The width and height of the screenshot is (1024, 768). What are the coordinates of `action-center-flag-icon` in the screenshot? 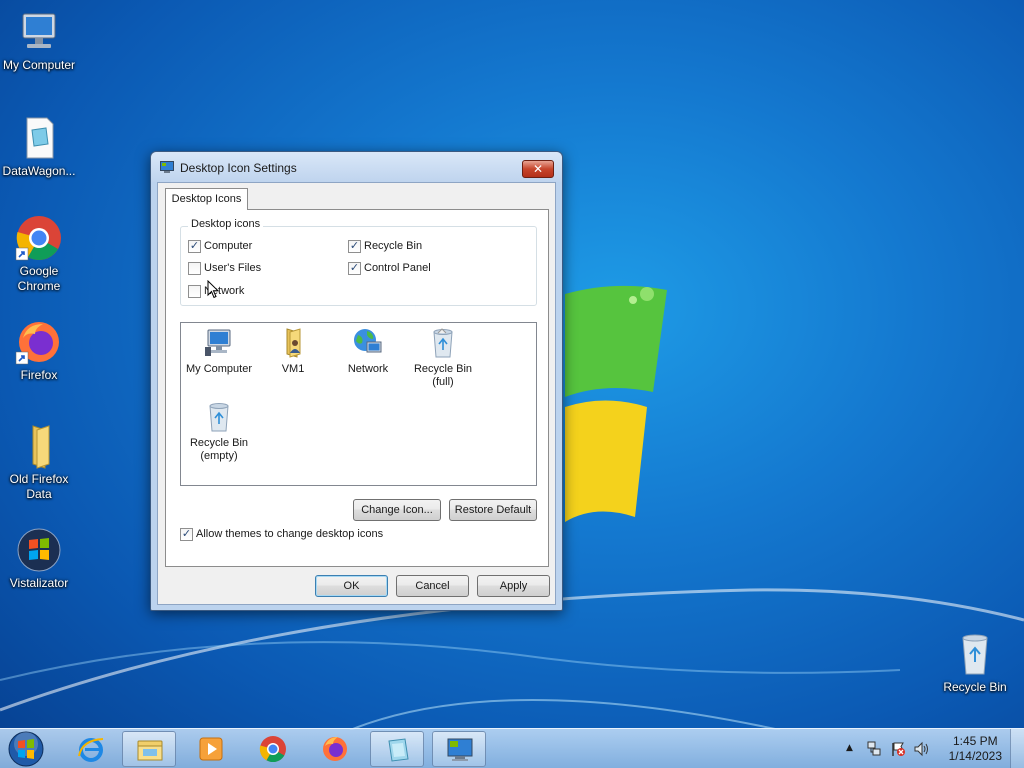 It's located at (898, 749).